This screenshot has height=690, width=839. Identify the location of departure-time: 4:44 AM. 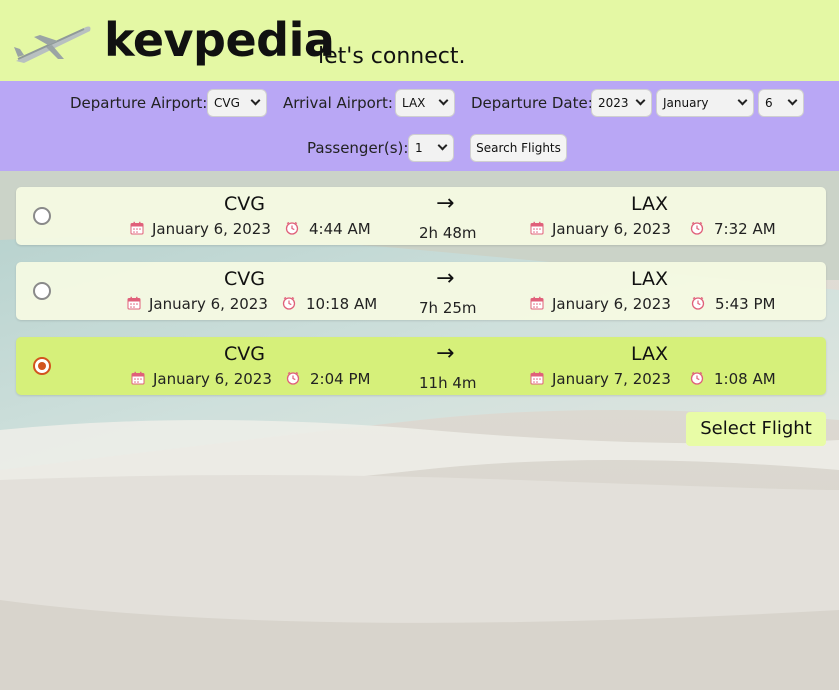
(328, 229).